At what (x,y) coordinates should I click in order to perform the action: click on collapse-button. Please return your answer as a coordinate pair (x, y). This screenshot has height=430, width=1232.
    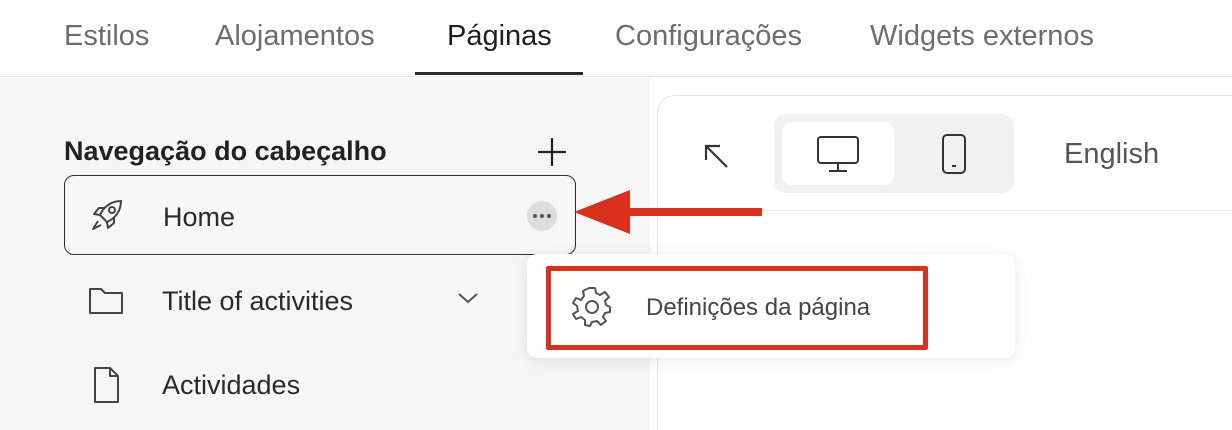
    Looking at the image, I should click on (716, 156).